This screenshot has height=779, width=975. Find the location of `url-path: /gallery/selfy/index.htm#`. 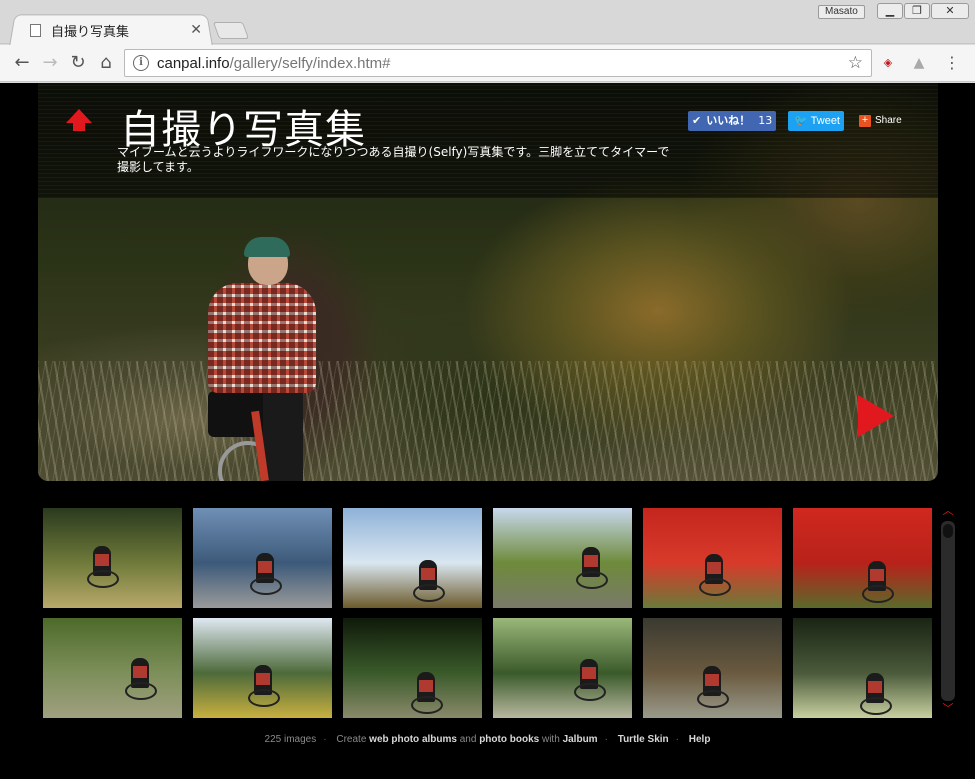

url-path: /gallery/selfy/index.htm# is located at coordinates (310, 63).